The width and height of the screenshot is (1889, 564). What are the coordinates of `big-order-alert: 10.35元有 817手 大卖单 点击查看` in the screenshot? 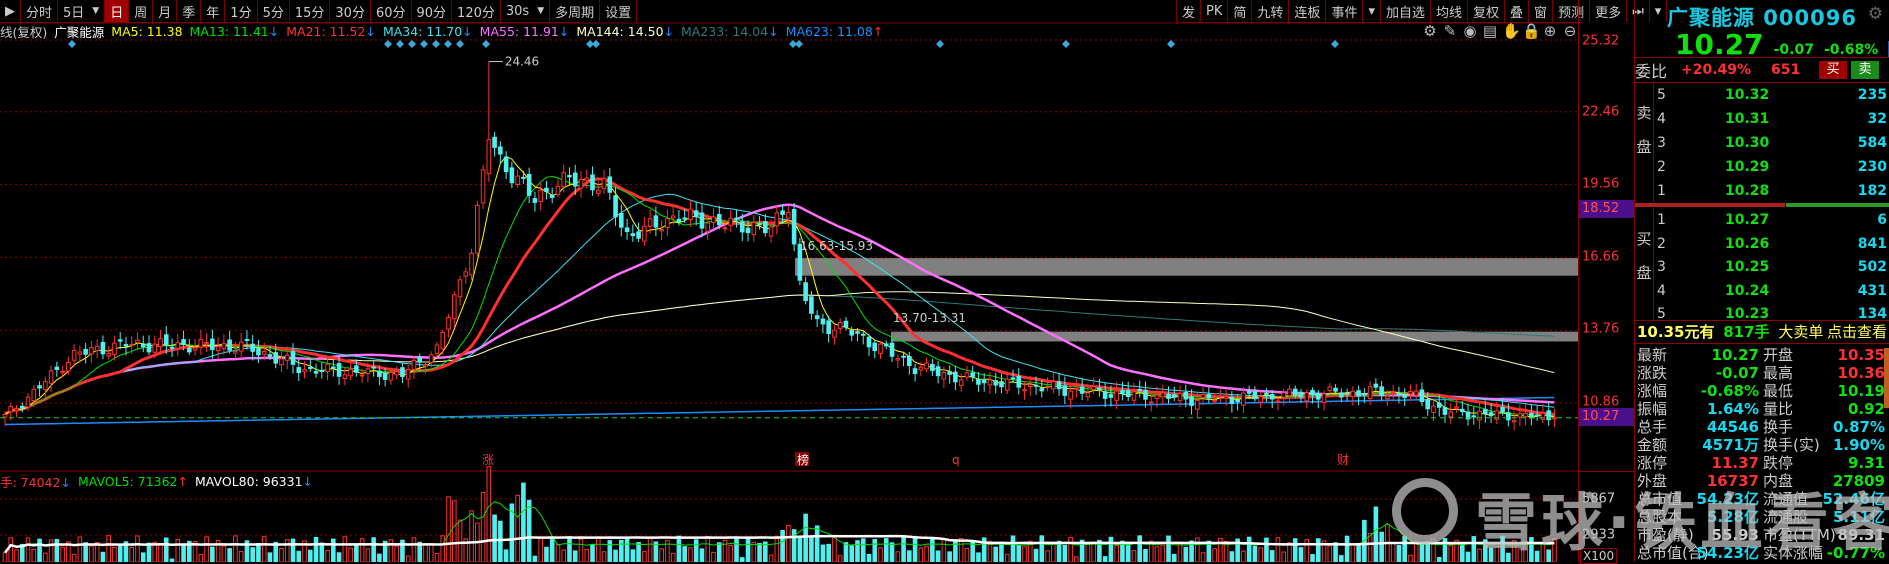 It's located at (1762, 332).